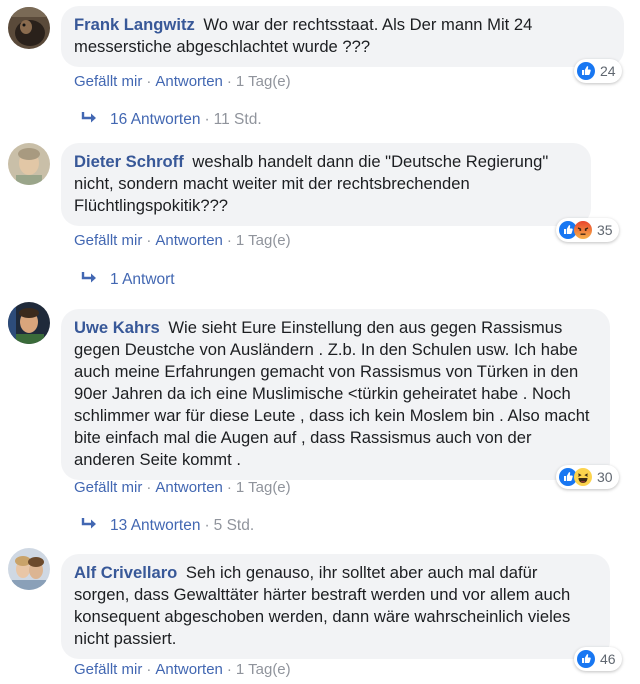  I want to click on replies-link: 1 Antwort, so click(127, 280).